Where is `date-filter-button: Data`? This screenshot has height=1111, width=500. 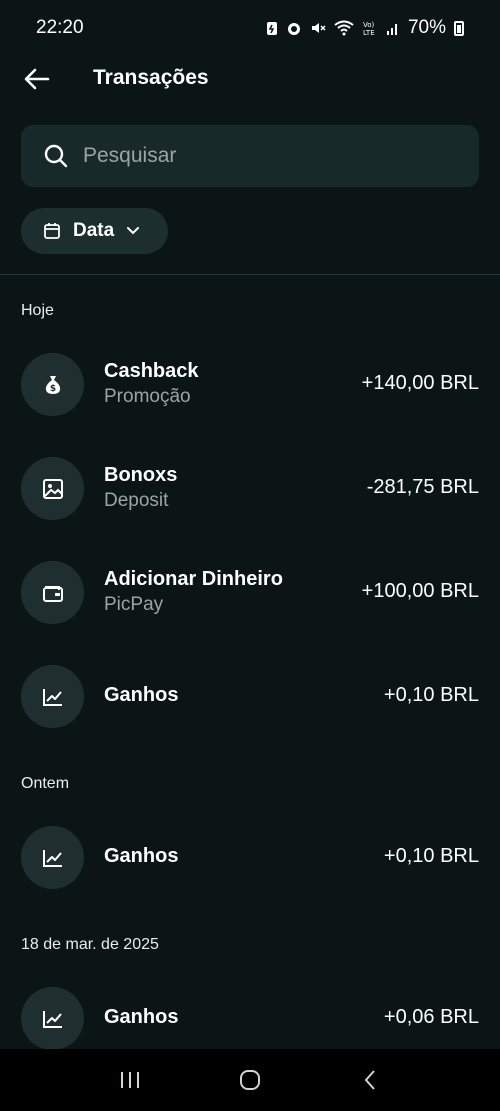 date-filter-button: Data is located at coordinates (94, 231).